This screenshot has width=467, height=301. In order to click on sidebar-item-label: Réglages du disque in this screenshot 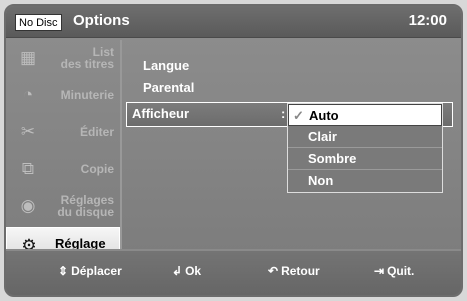, I will do `click(85, 206)`.